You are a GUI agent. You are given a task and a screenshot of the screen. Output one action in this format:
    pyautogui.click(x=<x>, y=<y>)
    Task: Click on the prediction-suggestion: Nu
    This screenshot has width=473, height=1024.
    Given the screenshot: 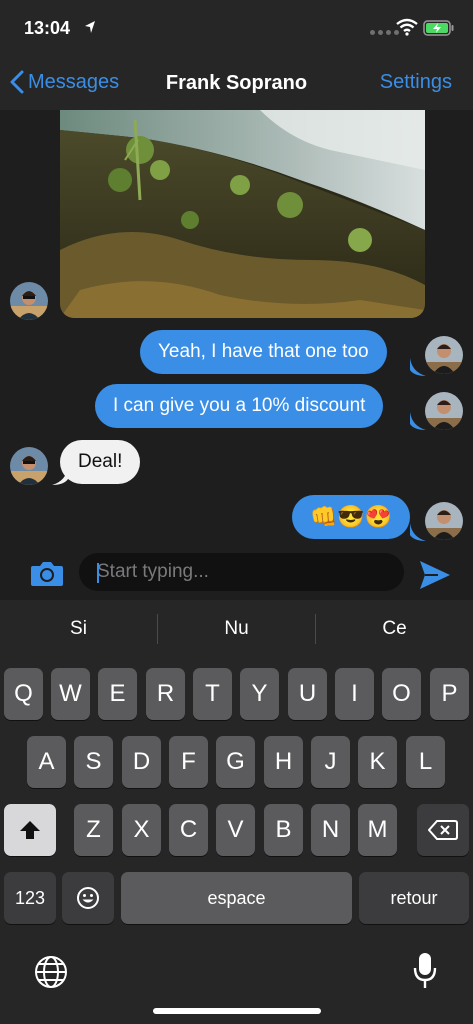 What is the action you would take?
    pyautogui.click(x=236, y=629)
    